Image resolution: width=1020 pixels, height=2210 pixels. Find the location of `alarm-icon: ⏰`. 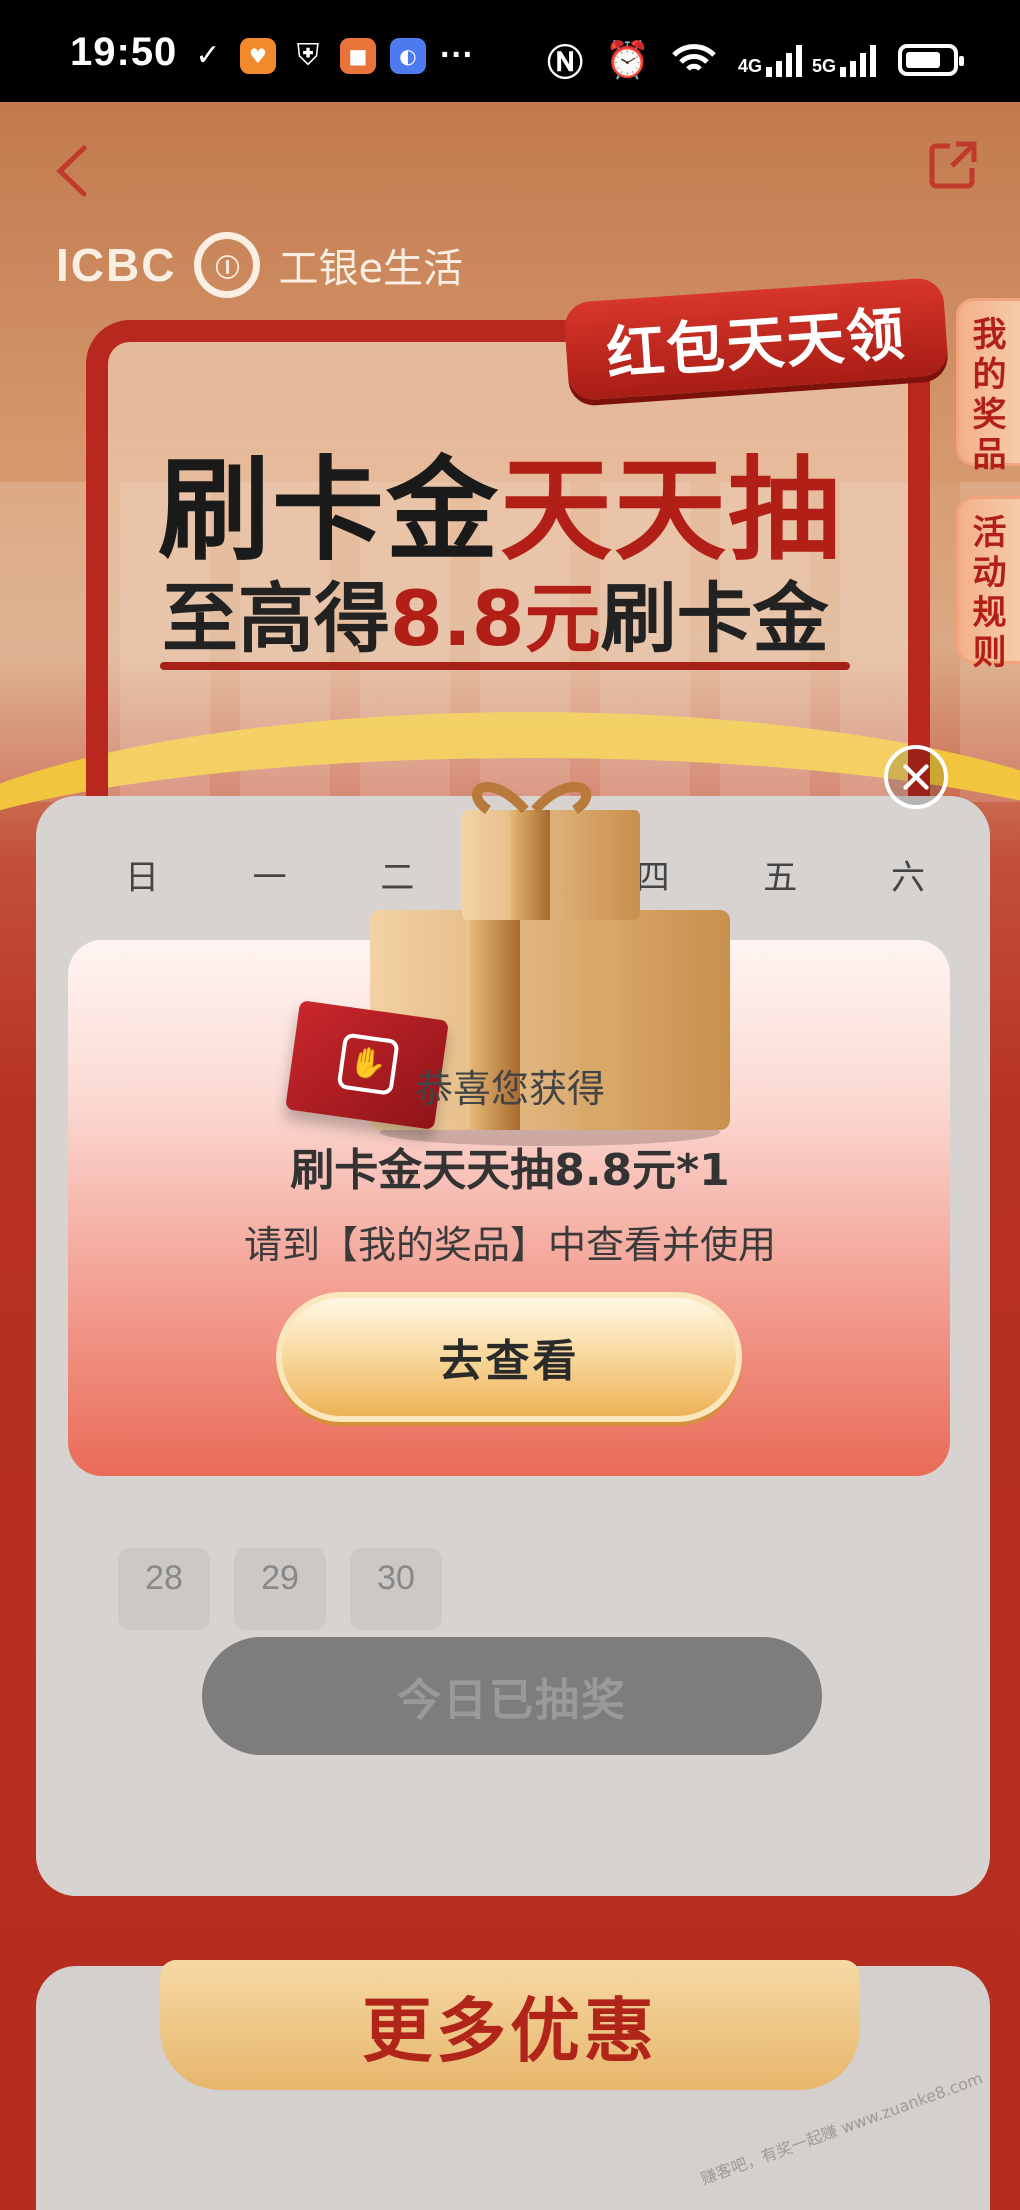

alarm-icon: ⏰ is located at coordinates (627, 59).